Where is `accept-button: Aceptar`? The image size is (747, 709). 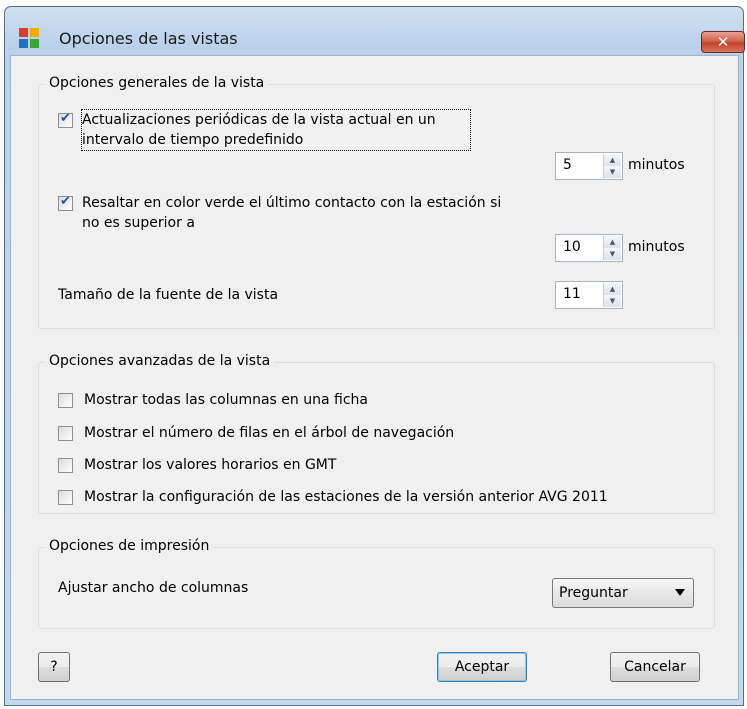
accept-button: Aceptar is located at coordinates (482, 667).